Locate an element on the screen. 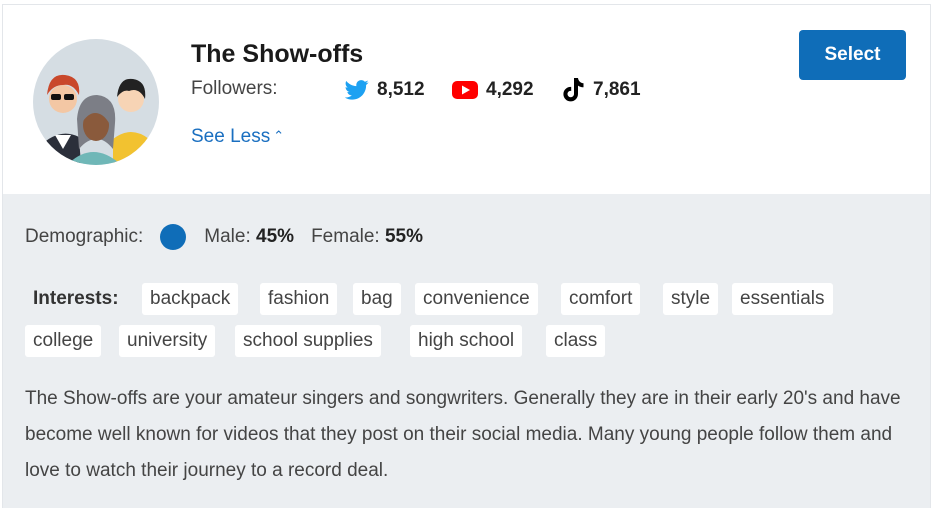 This screenshot has height=508, width=933. interest-tag: college is located at coordinates (63, 341).